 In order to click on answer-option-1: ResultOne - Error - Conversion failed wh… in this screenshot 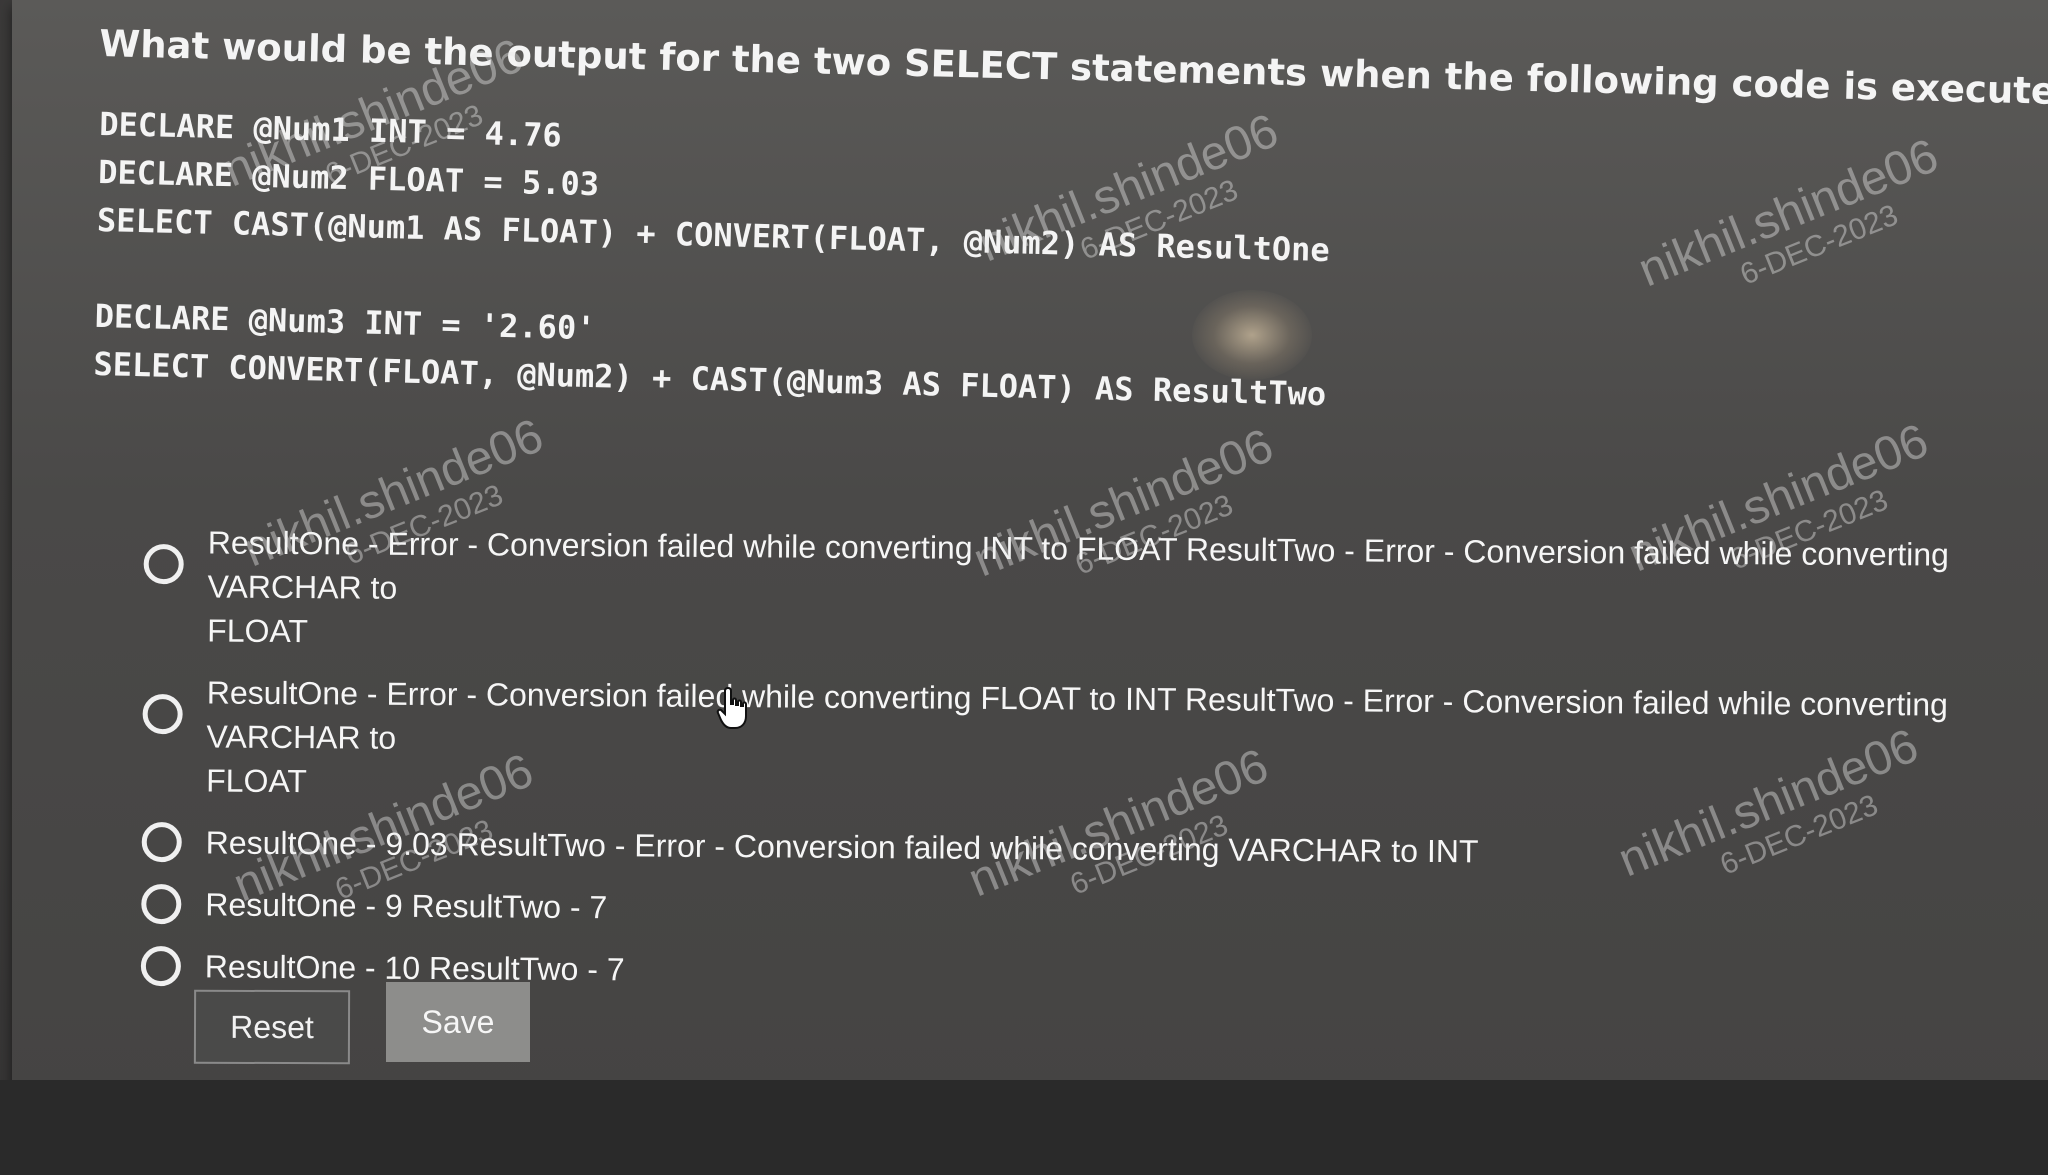, I will do `click(1073, 592)`.